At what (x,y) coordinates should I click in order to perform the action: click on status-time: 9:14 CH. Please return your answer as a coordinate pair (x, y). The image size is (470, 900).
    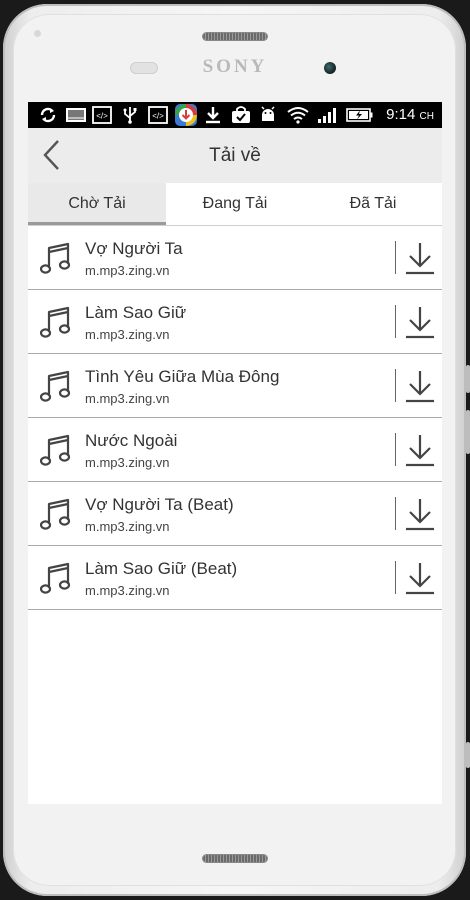
    Looking at the image, I should click on (410, 114).